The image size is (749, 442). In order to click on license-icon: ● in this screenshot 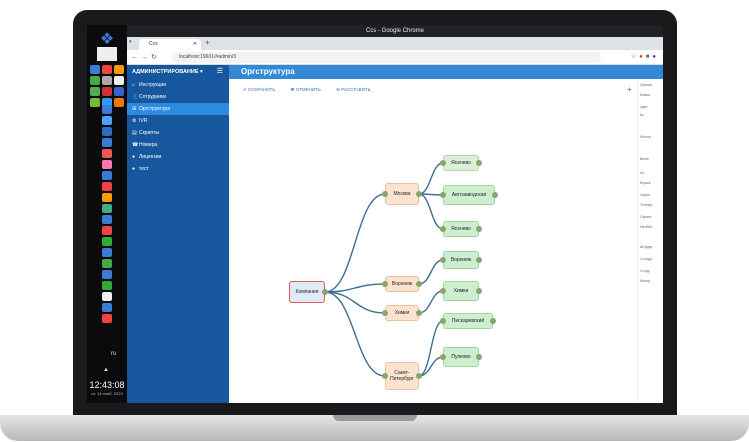, I will do `click(134, 157)`.